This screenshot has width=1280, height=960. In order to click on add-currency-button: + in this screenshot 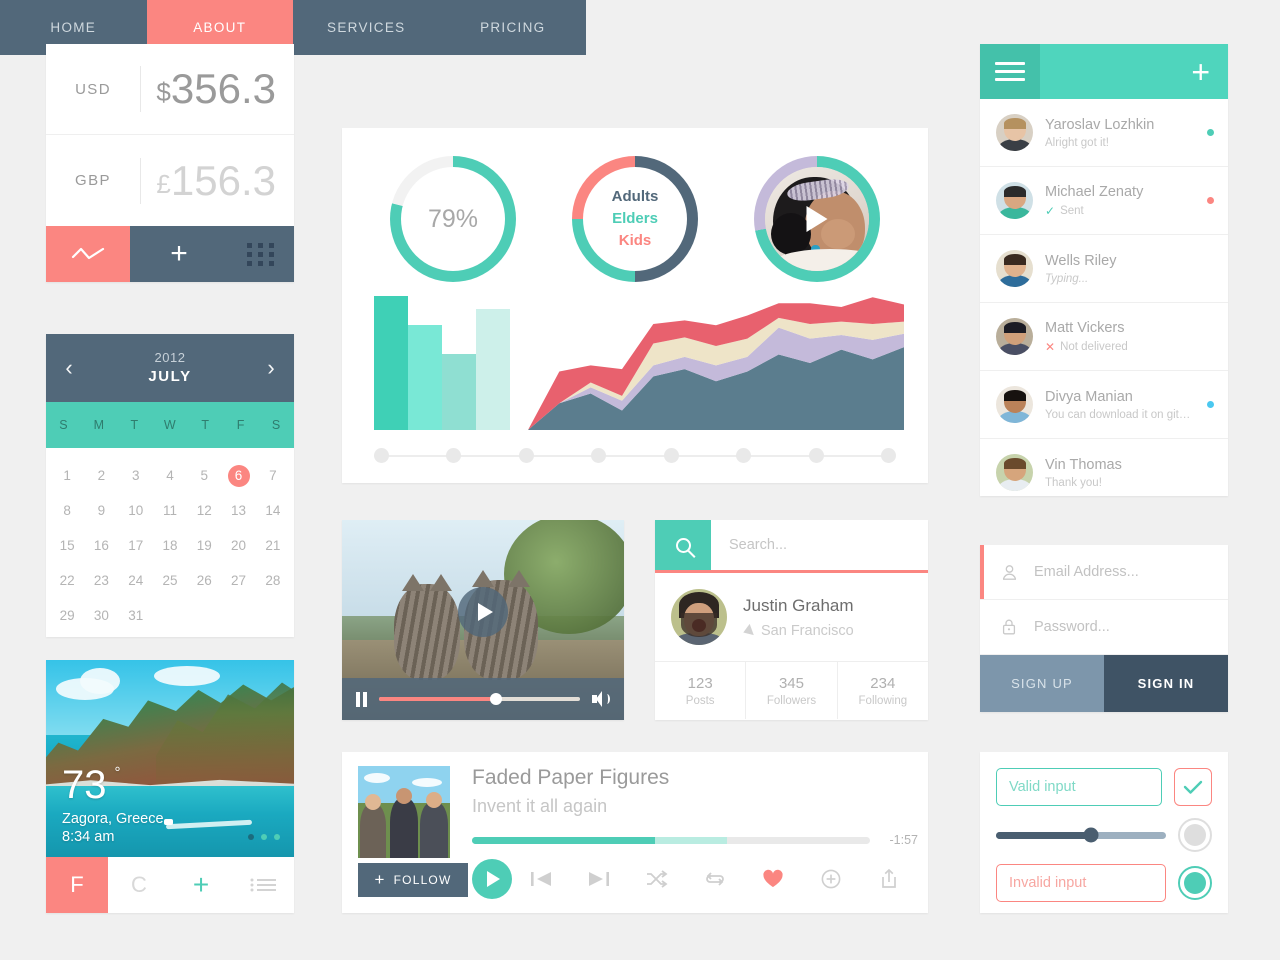, I will do `click(179, 254)`.